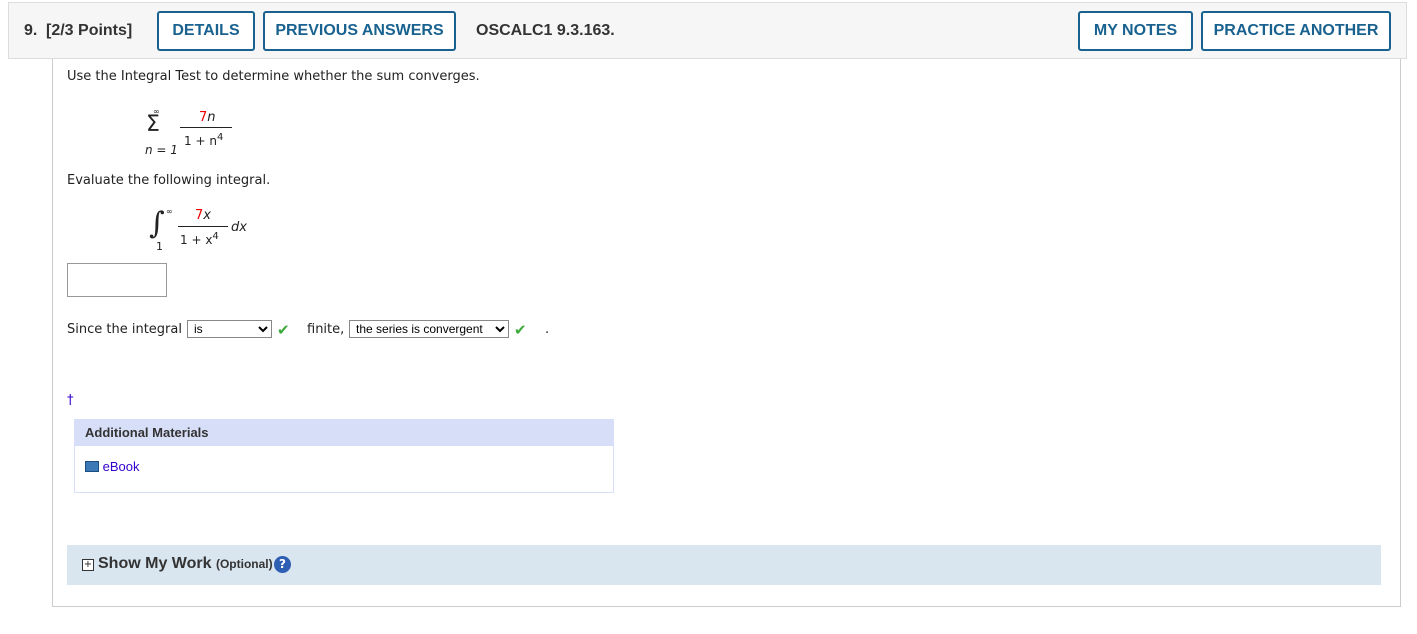  Describe the element at coordinates (161, 150) in the screenshot. I see `sum-lower: n = 1` at that location.